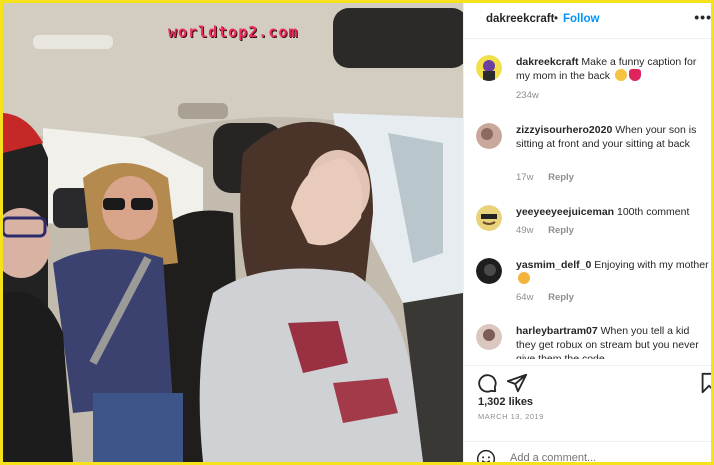 Image resolution: width=714 pixels, height=465 pixels. I want to click on add-comment-input, so click(590, 457).